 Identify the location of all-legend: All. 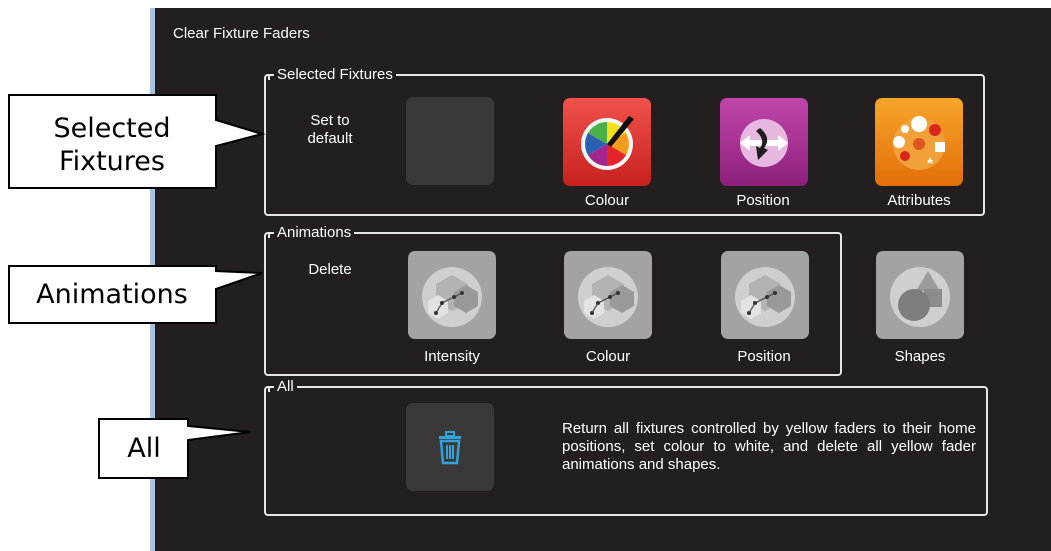
(282, 387).